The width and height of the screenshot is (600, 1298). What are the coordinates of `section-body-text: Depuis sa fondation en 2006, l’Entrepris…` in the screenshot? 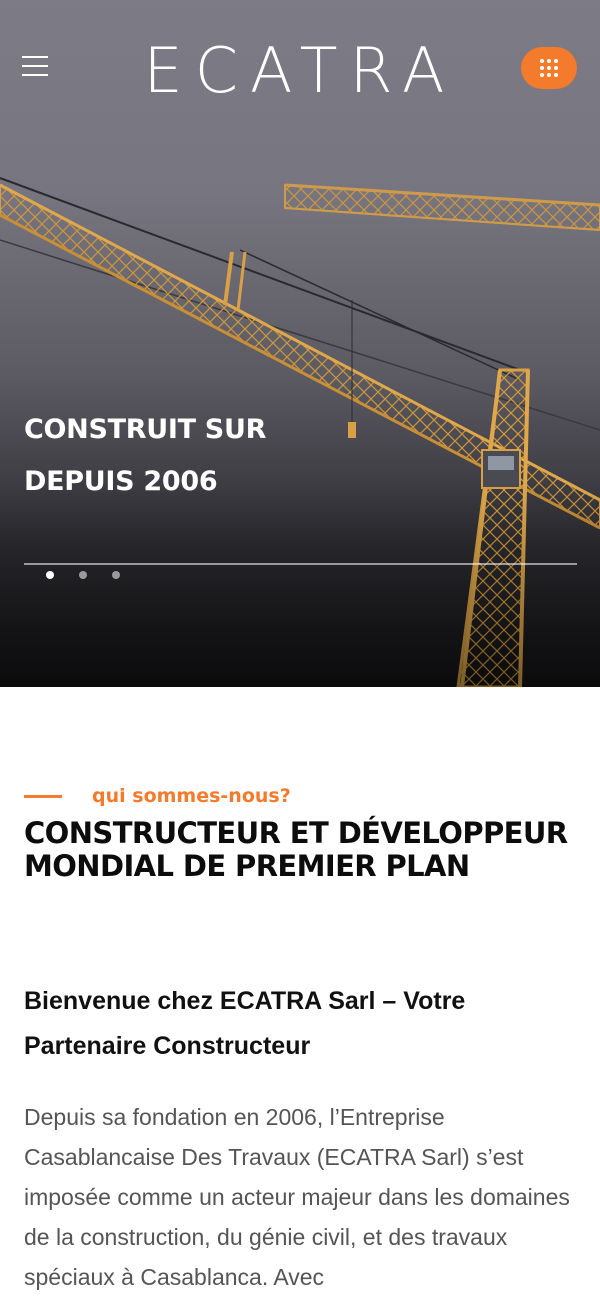 It's located at (297, 1197).